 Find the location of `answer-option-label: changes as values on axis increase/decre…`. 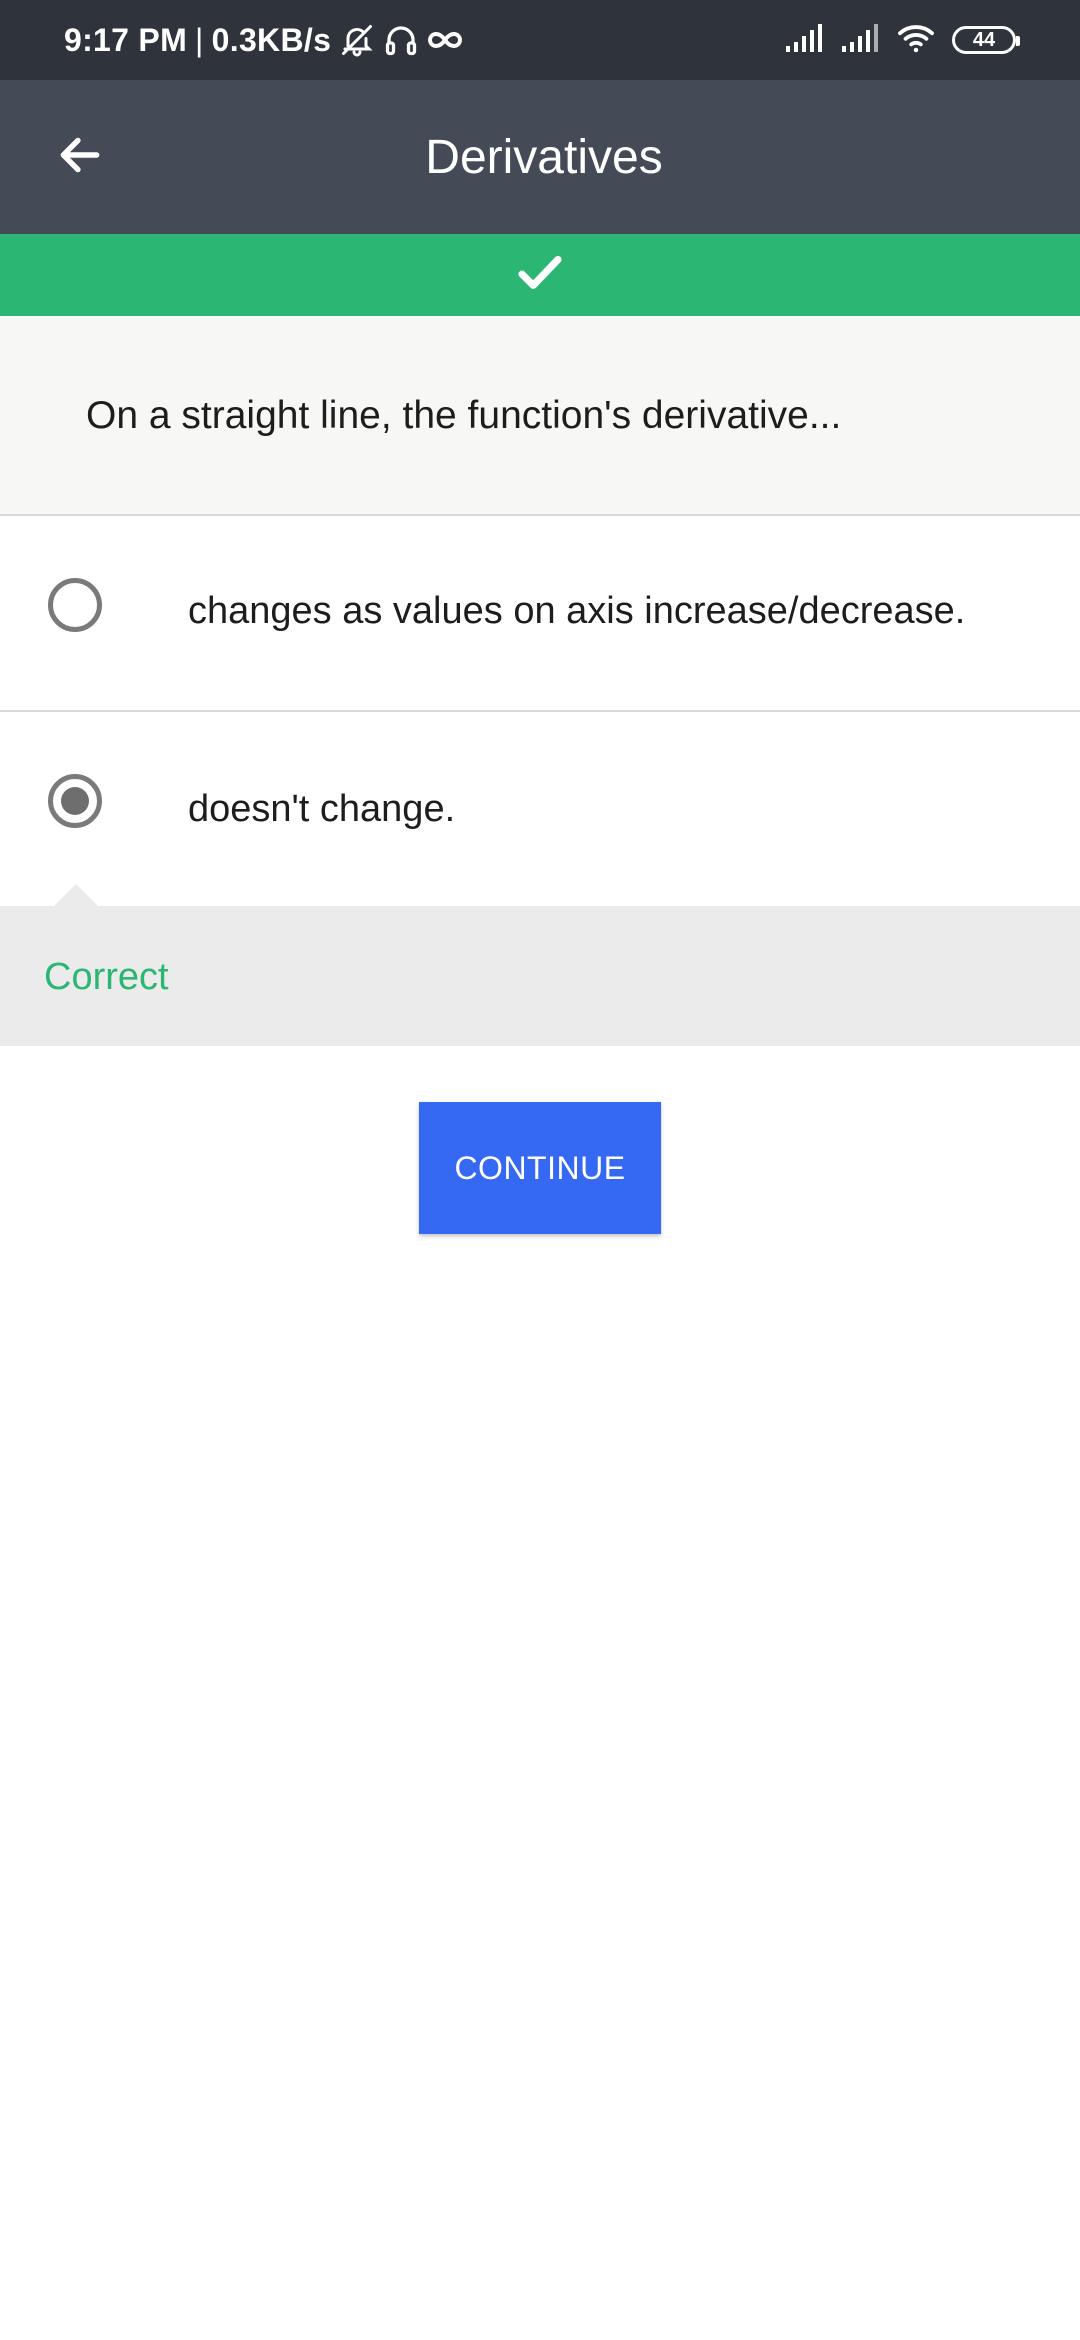

answer-option-label: changes as values on axis increase/decre… is located at coordinates (577, 611).